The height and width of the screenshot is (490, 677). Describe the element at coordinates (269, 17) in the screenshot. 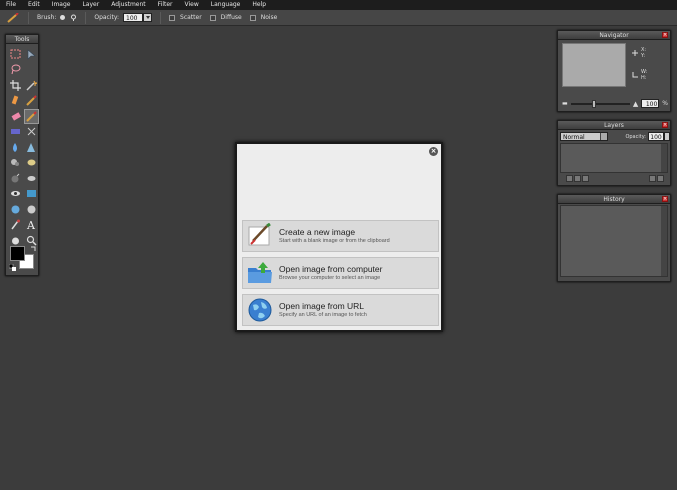

I see `noise-label: Noise` at that location.